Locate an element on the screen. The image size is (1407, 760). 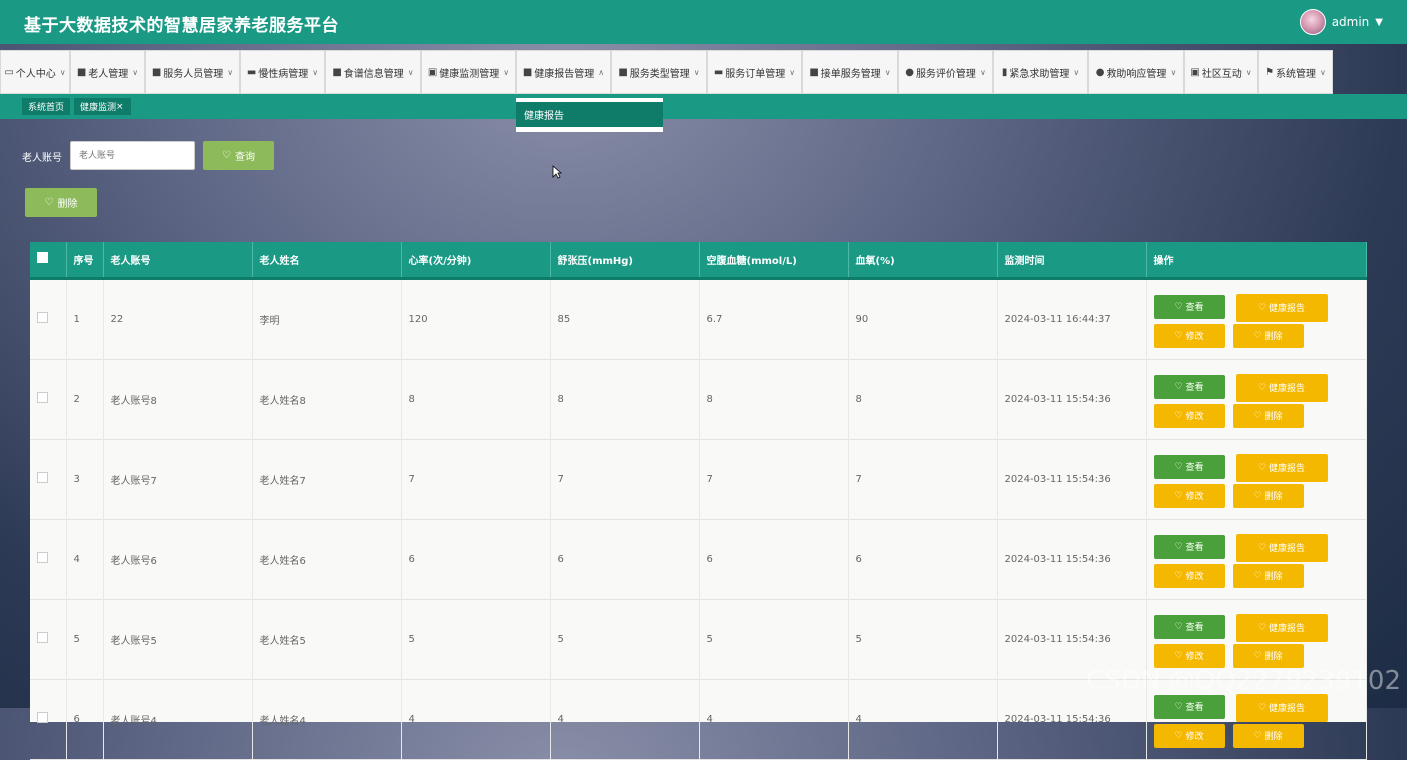
select-all-checkbox is located at coordinates (48, 261).